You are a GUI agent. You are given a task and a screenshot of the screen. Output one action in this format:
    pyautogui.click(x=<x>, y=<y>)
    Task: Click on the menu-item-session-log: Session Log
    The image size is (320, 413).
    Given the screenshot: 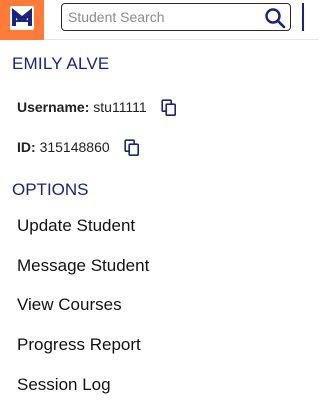 What is the action you would take?
    pyautogui.click(x=83, y=394)
    